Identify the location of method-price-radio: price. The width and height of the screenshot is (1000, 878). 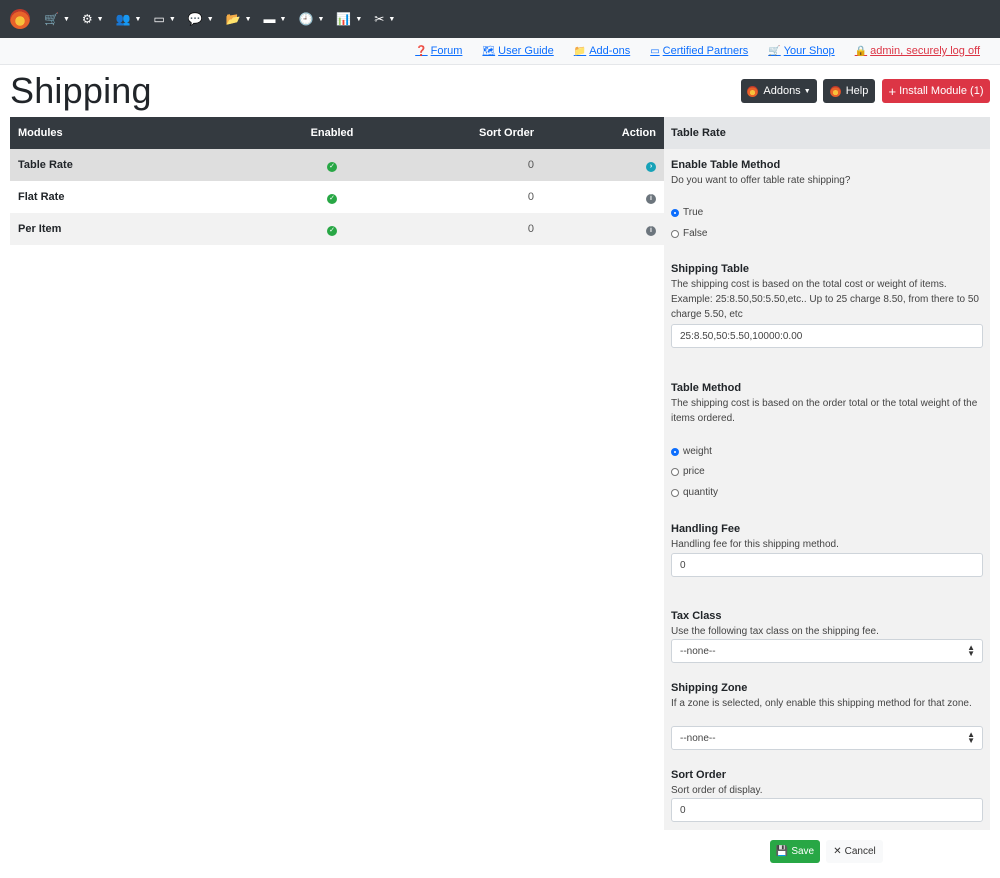
(827, 471).